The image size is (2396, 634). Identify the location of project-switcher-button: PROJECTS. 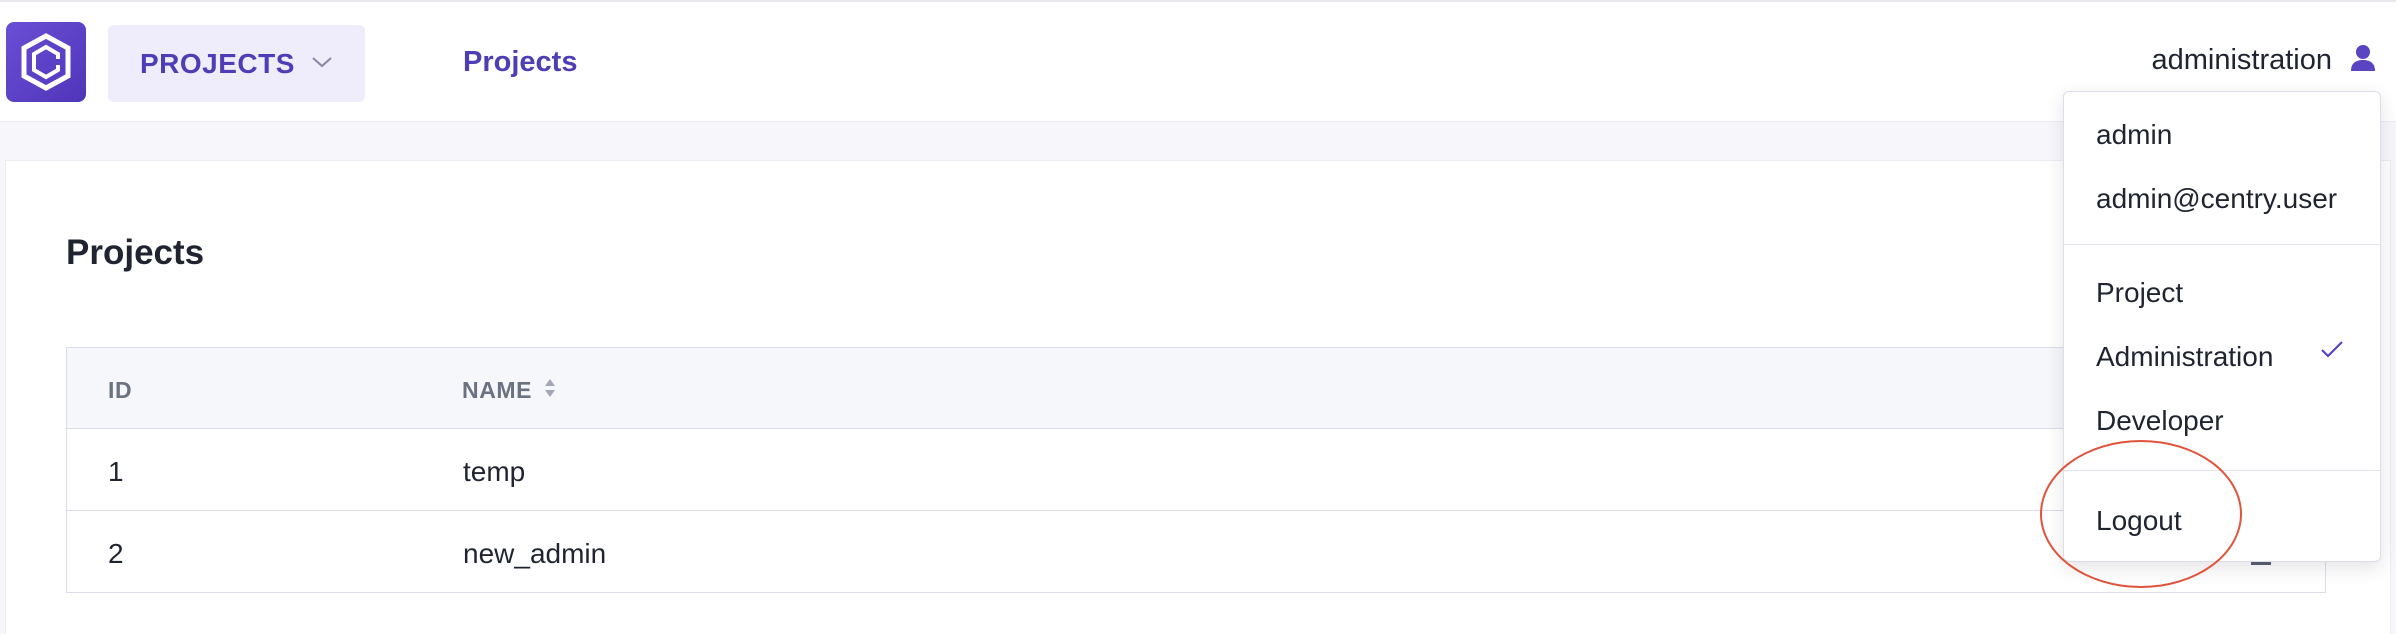
(236, 63).